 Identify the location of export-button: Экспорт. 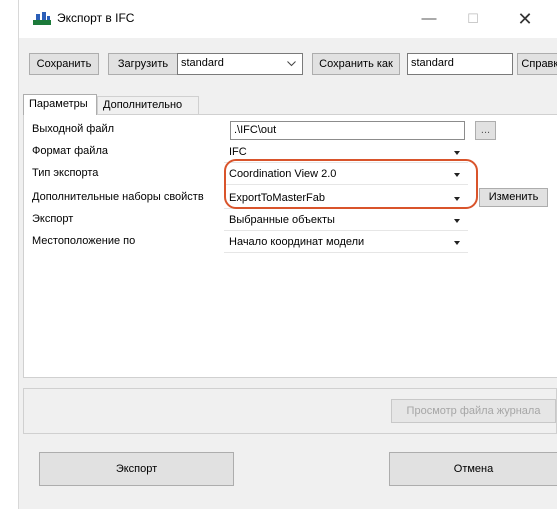
(136, 469).